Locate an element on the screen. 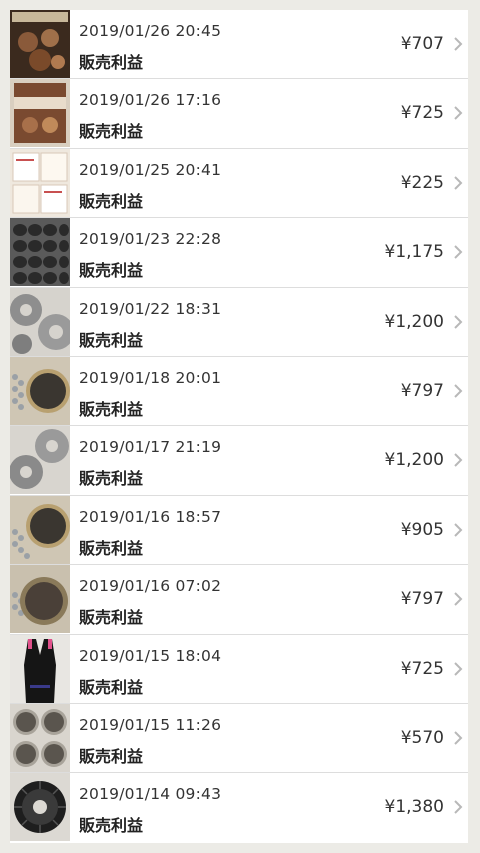 The image size is (480, 853). list-item: 2019/01/18 20:01 販売利益 ¥797 is located at coordinates (239, 391).